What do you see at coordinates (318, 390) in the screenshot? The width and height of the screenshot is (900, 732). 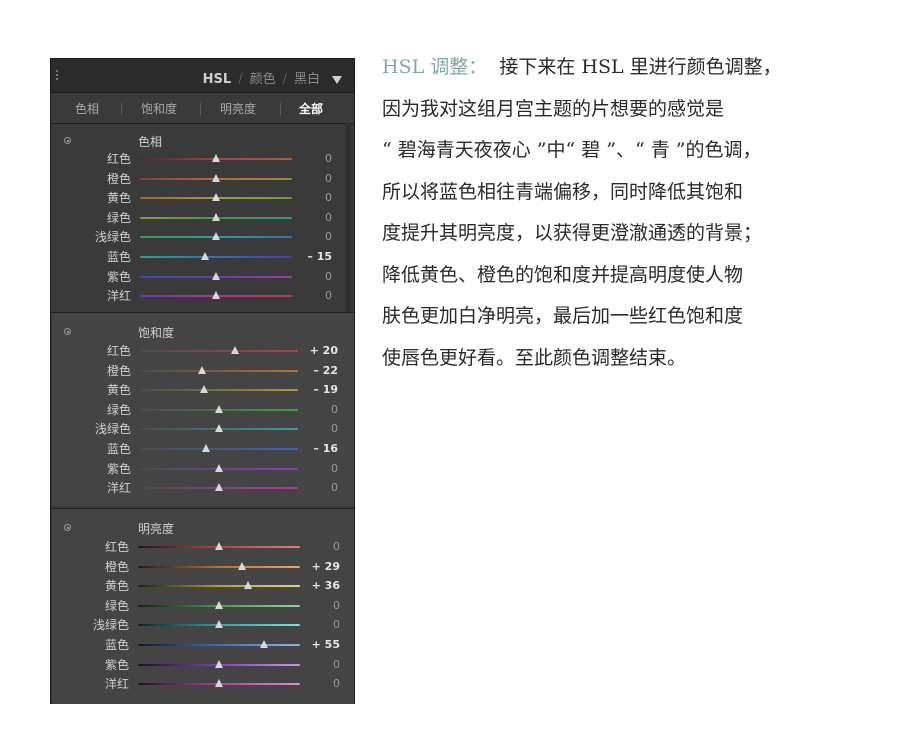 I see `slider-value: – 19` at bounding box center [318, 390].